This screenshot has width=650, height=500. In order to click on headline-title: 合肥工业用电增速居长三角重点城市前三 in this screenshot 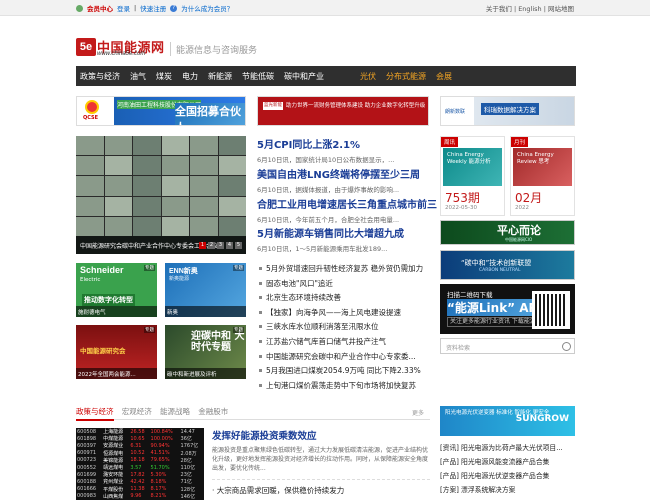, I will do `click(347, 203)`.